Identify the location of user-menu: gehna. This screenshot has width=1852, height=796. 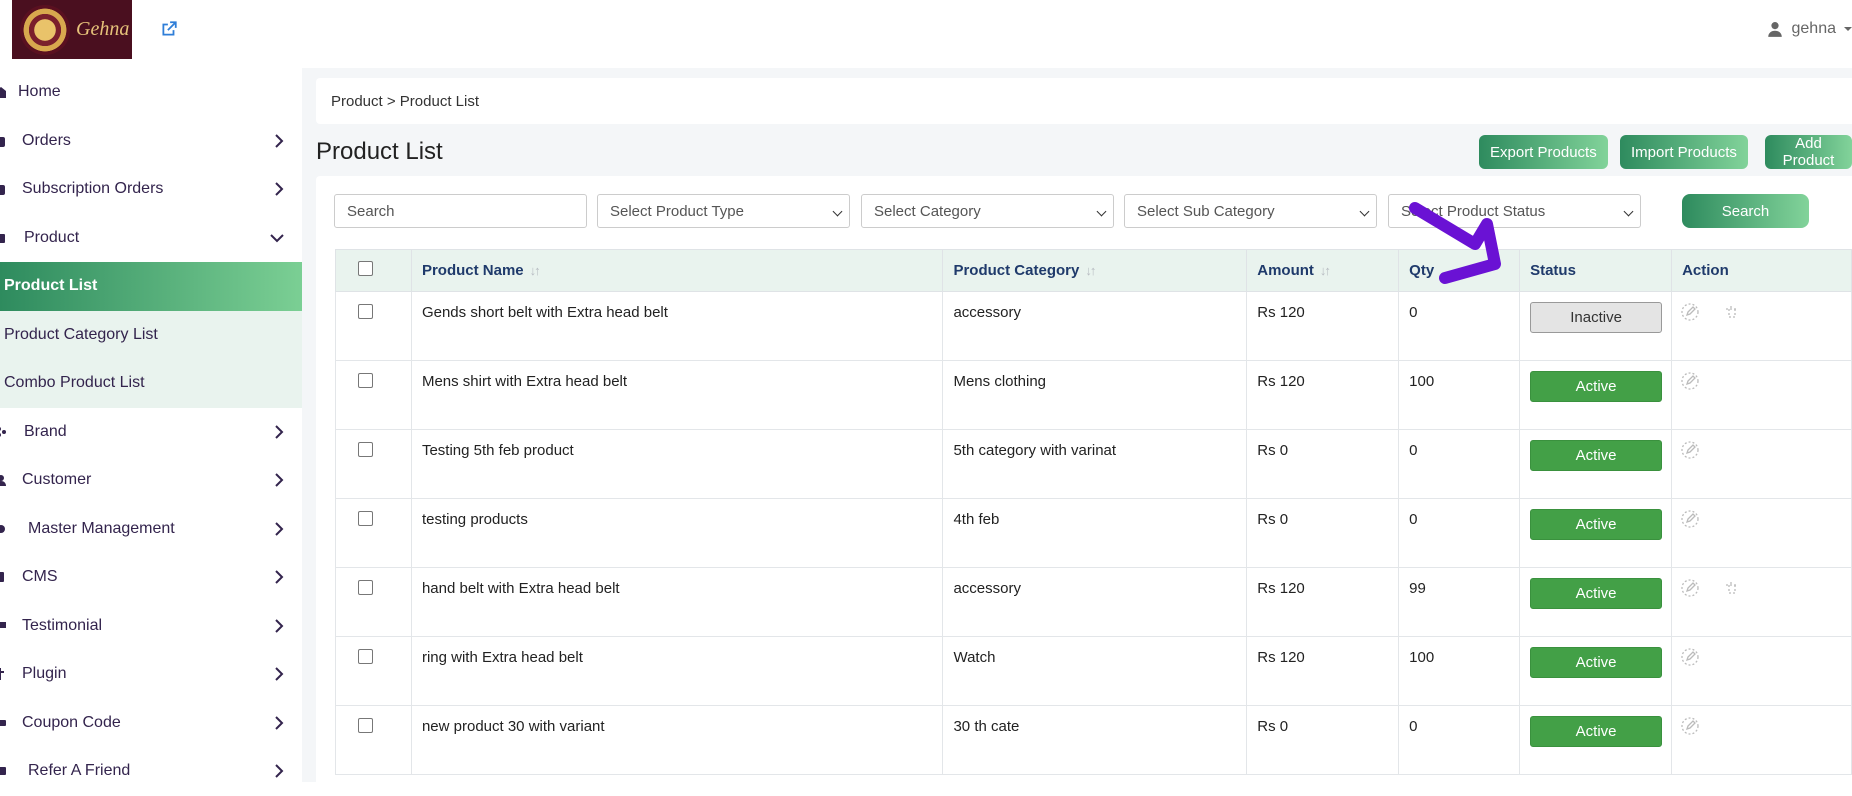
(1809, 29).